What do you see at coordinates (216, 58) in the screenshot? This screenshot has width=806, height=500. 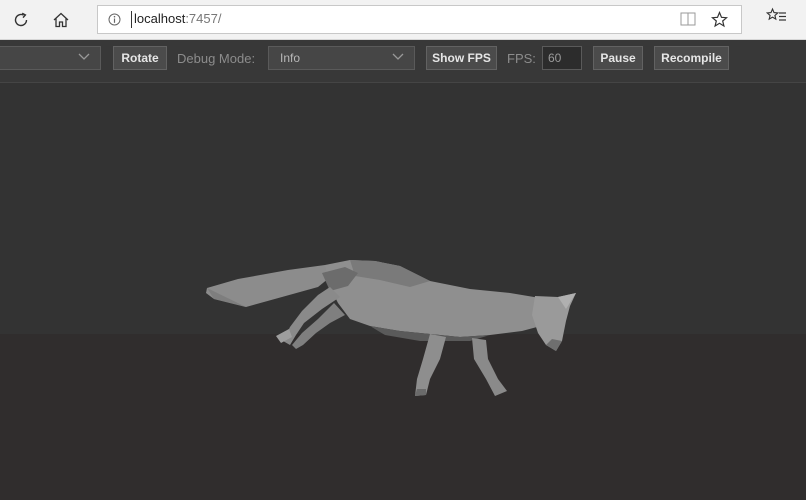 I see `debug-mode-label: Debug Mode:` at bounding box center [216, 58].